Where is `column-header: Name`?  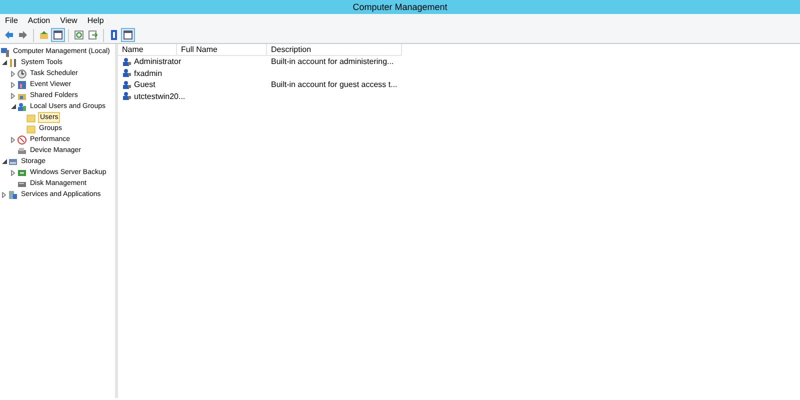
column-header: Name is located at coordinates (147, 50).